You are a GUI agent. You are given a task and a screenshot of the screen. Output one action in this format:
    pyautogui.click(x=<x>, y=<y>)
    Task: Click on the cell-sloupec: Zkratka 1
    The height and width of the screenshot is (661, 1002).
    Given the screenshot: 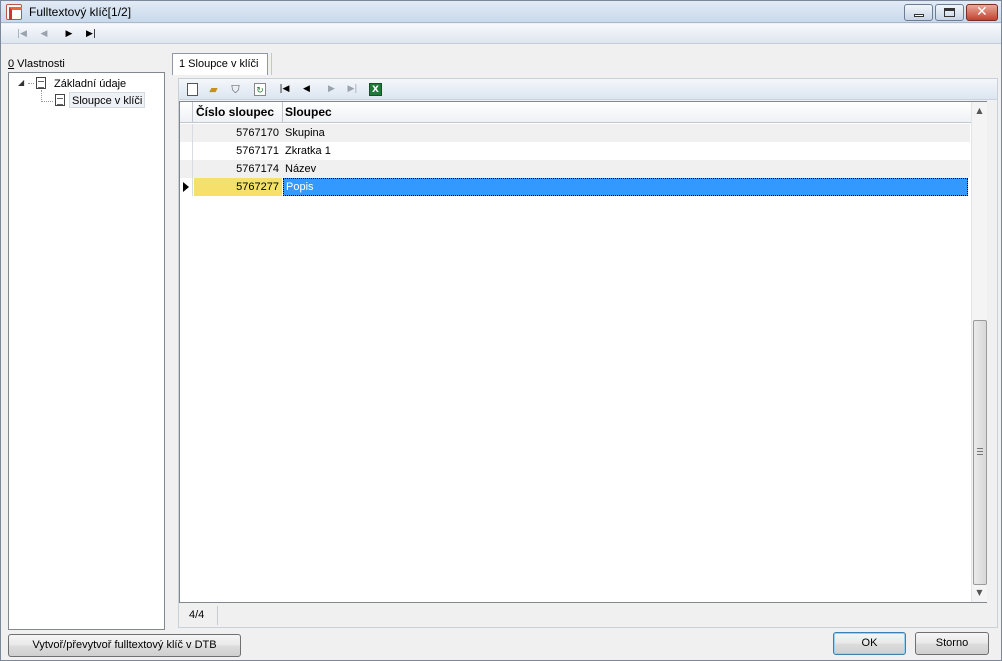 What is the action you would take?
    pyautogui.click(x=625, y=151)
    